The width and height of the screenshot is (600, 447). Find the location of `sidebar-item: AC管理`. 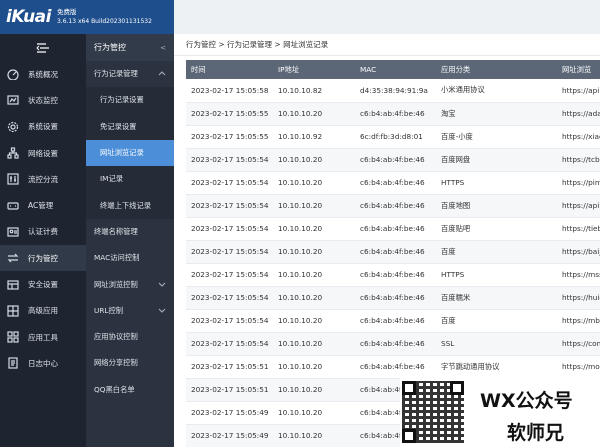

sidebar-item: AC管理 is located at coordinates (43, 205).